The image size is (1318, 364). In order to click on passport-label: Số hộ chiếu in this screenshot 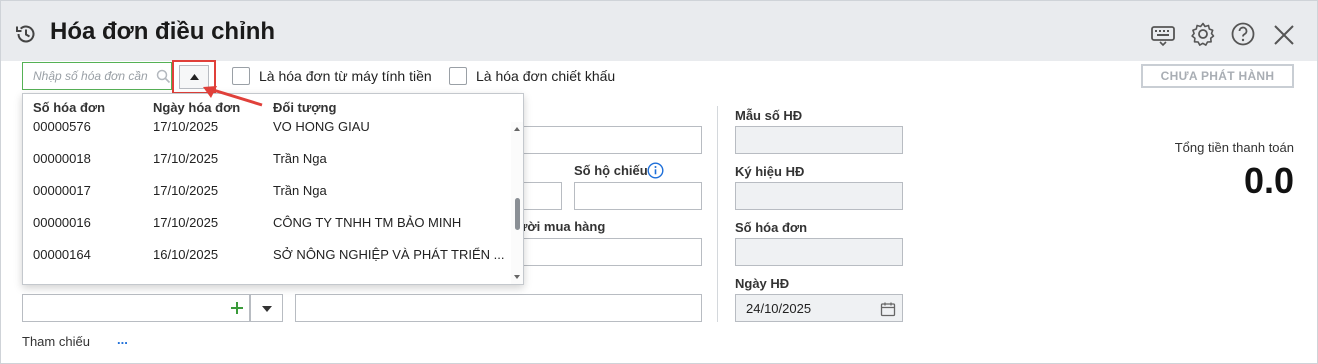, I will do `click(611, 170)`.